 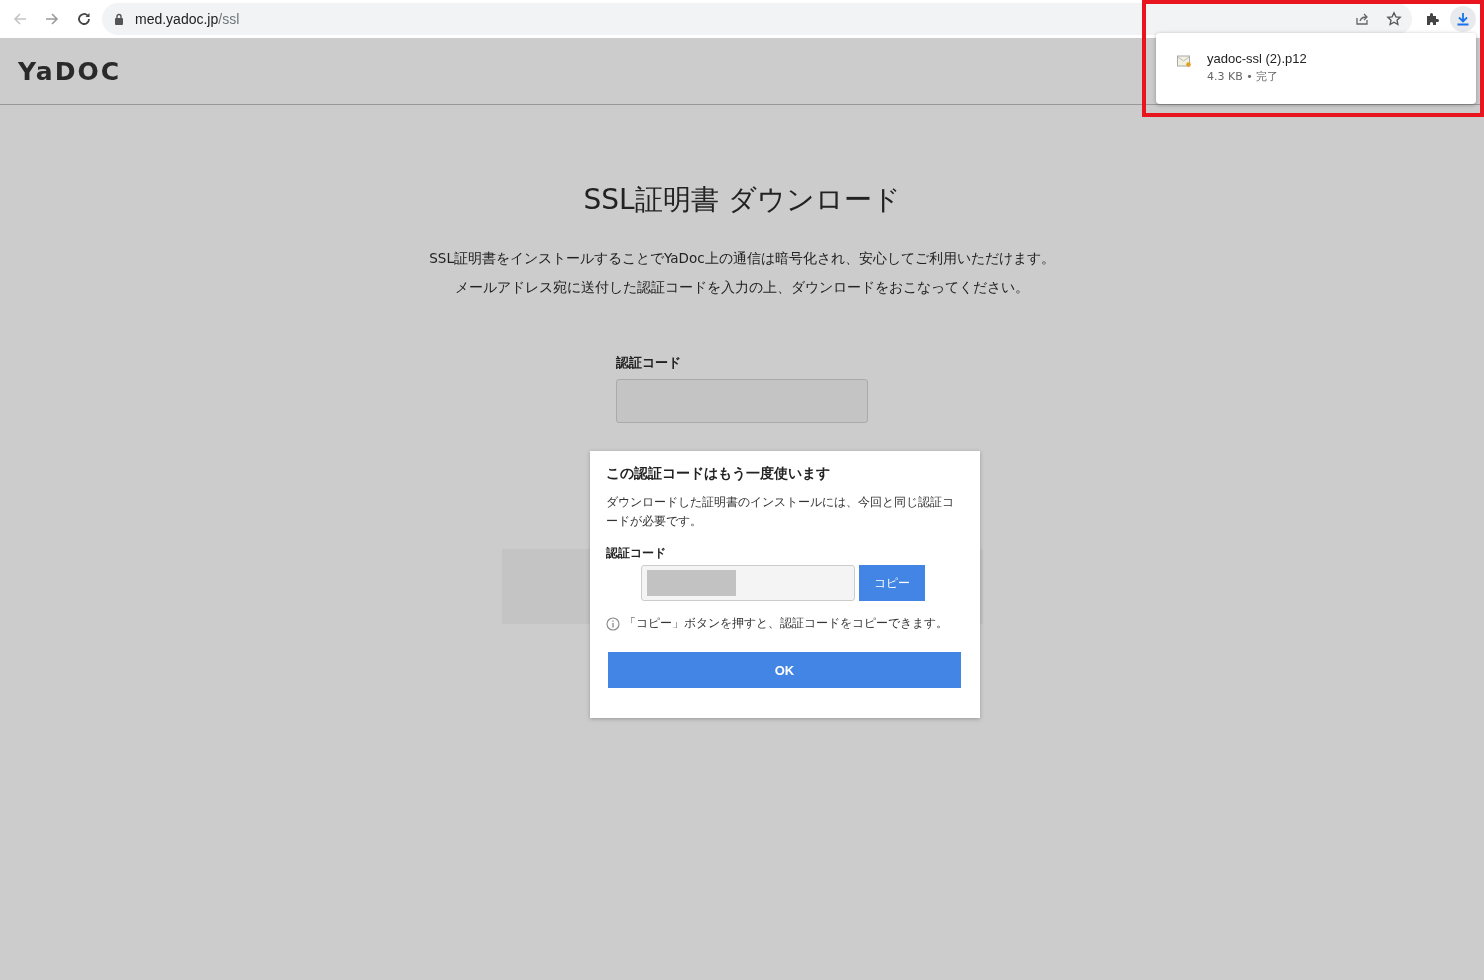 I want to click on site-logo: YaDOC, so click(x=70, y=71).